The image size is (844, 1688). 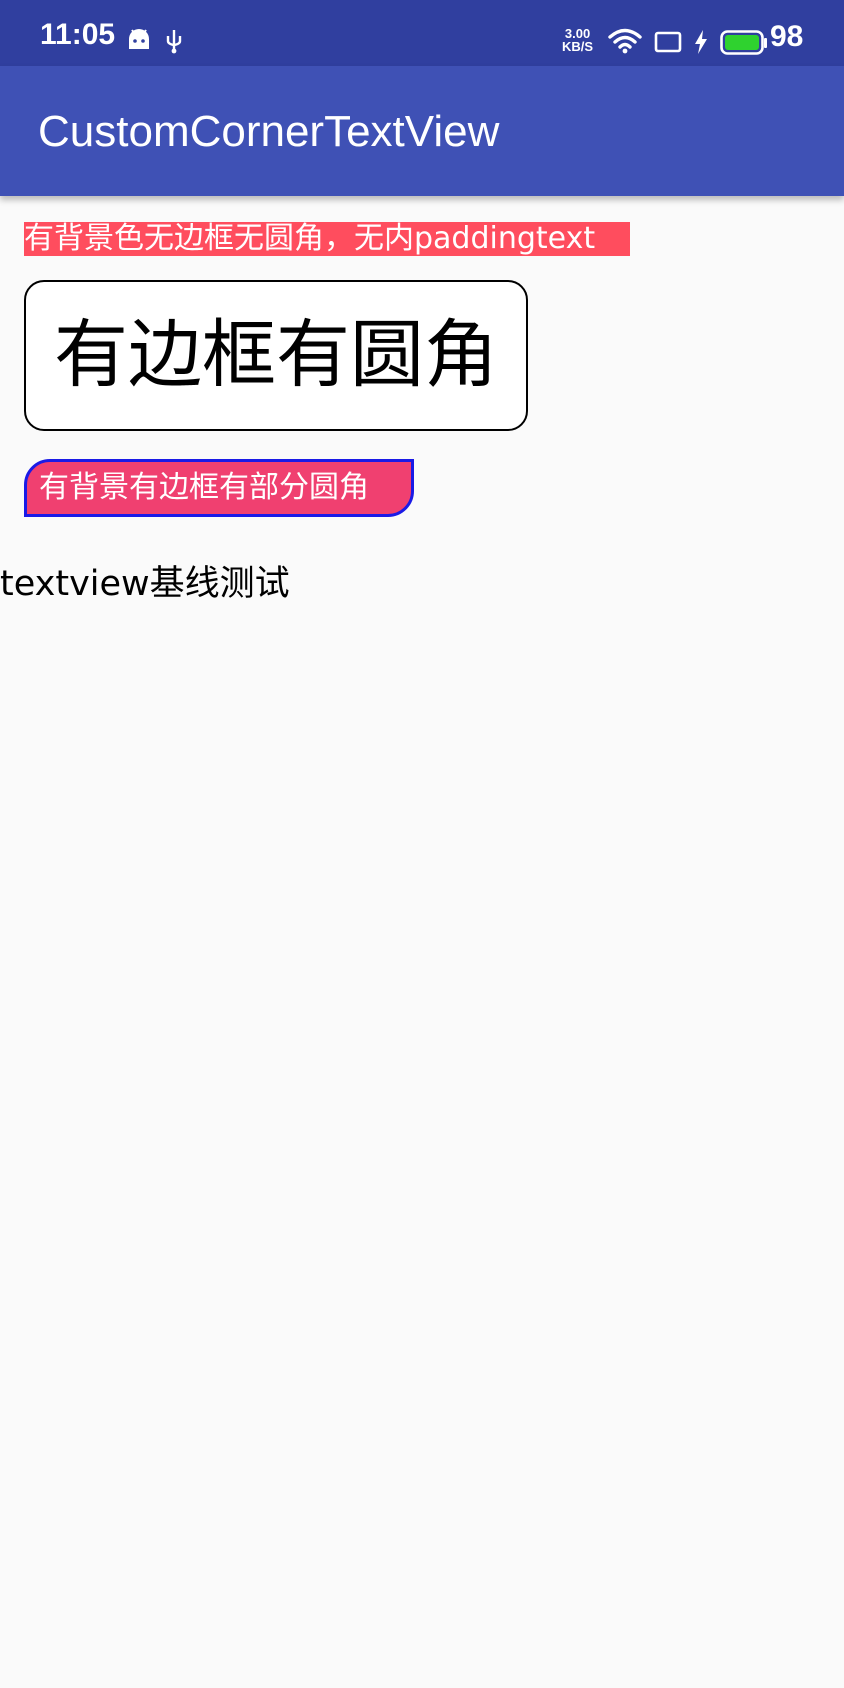 What do you see at coordinates (276, 355) in the screenshot?
I see `textview-border-rounded: 有边框有圆角` at bounding box center [276, 355].